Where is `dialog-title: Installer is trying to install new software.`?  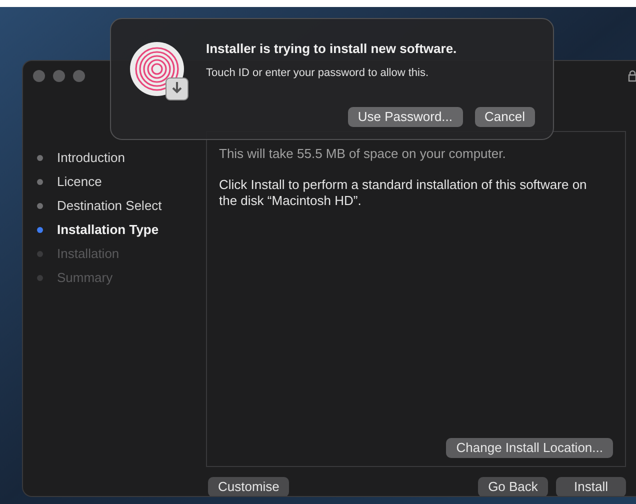
dialog-title: Installer is trying to install new software. is located at coordinates (332, 49).